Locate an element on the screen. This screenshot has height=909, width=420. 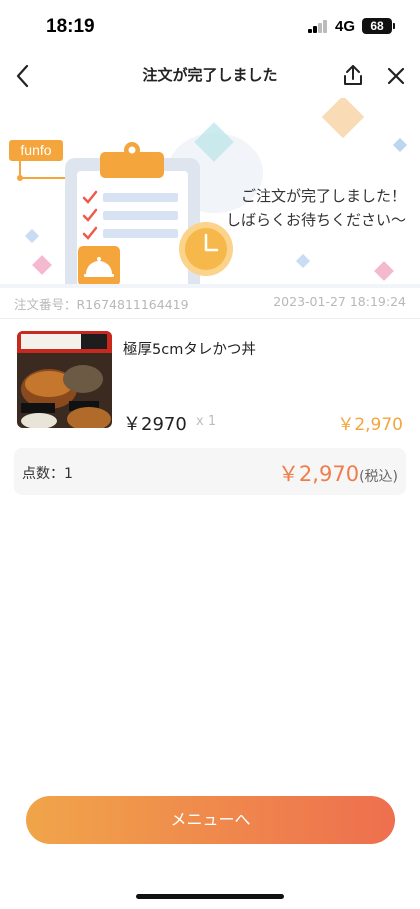
completion-message-line2: しばらくお待ちください〜 is located at coordinates (315, 220).